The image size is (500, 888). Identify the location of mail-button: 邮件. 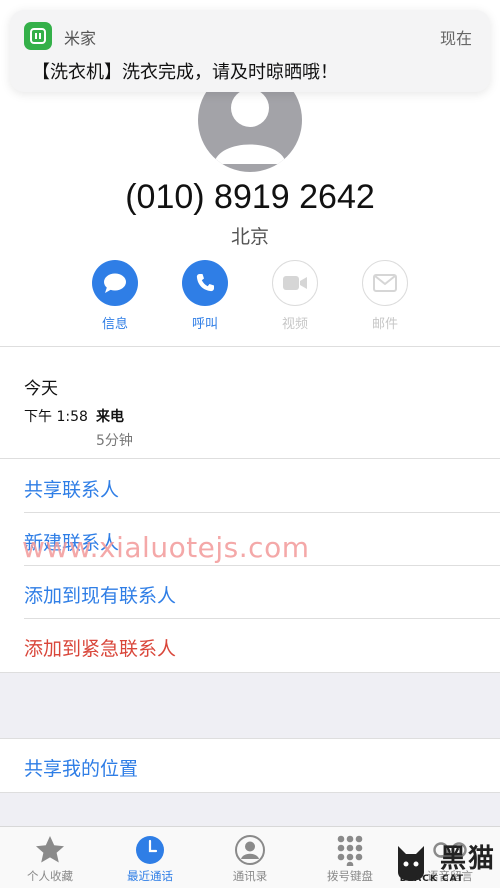
(385, 296).